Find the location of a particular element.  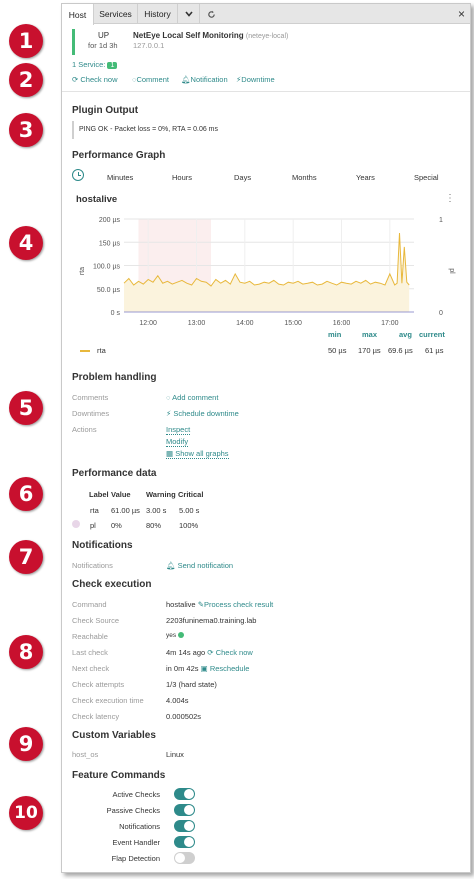

legend-current-value: 61 µs is located at coordinates (434, 350).